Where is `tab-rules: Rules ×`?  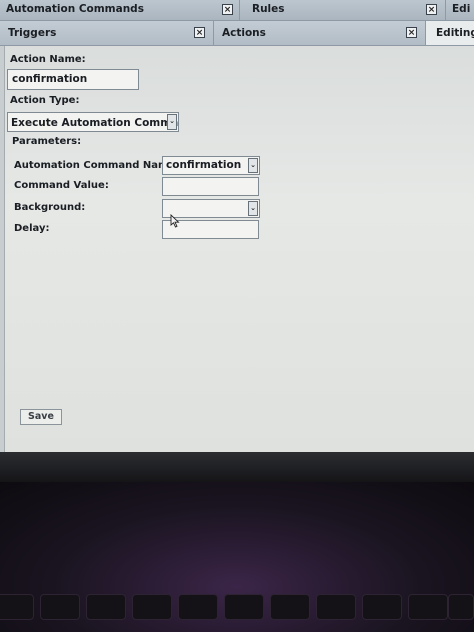
tab-rules: Rules × is located at coordinates (343, 10).